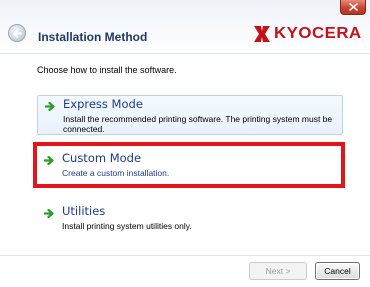 The height and width of the screenshot is (287, 370). What do you see at coordinates (127, 226) in the screenshot?
I see `option-description: Install printing system utilities only.` at bounding box center [127, 226].